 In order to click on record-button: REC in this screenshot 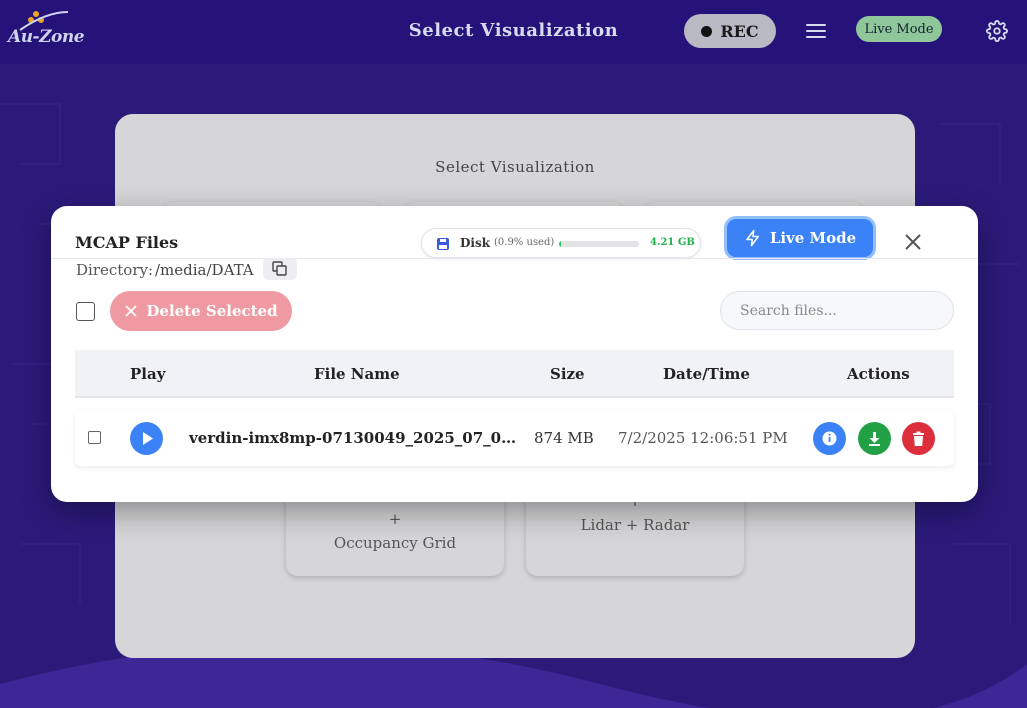, I will do `click(730, 31)`.